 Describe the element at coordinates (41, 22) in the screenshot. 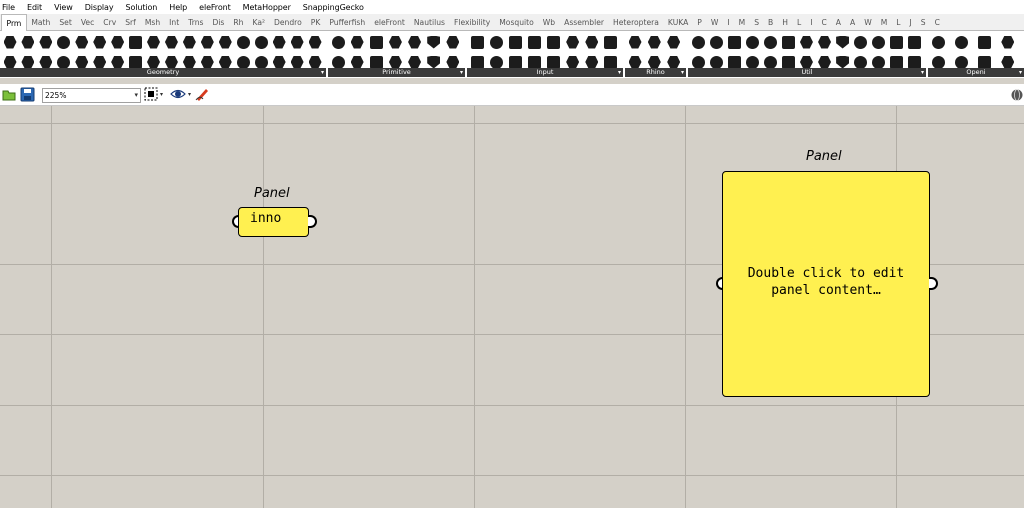

I see `tab-1: Math` at that location.